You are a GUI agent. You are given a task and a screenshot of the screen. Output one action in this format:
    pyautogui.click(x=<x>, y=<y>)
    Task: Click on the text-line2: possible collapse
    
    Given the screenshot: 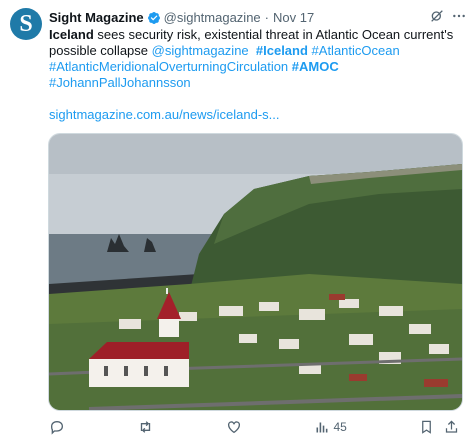 What is the action you would take?
    pyautogui.click(x=100, y=50)
    